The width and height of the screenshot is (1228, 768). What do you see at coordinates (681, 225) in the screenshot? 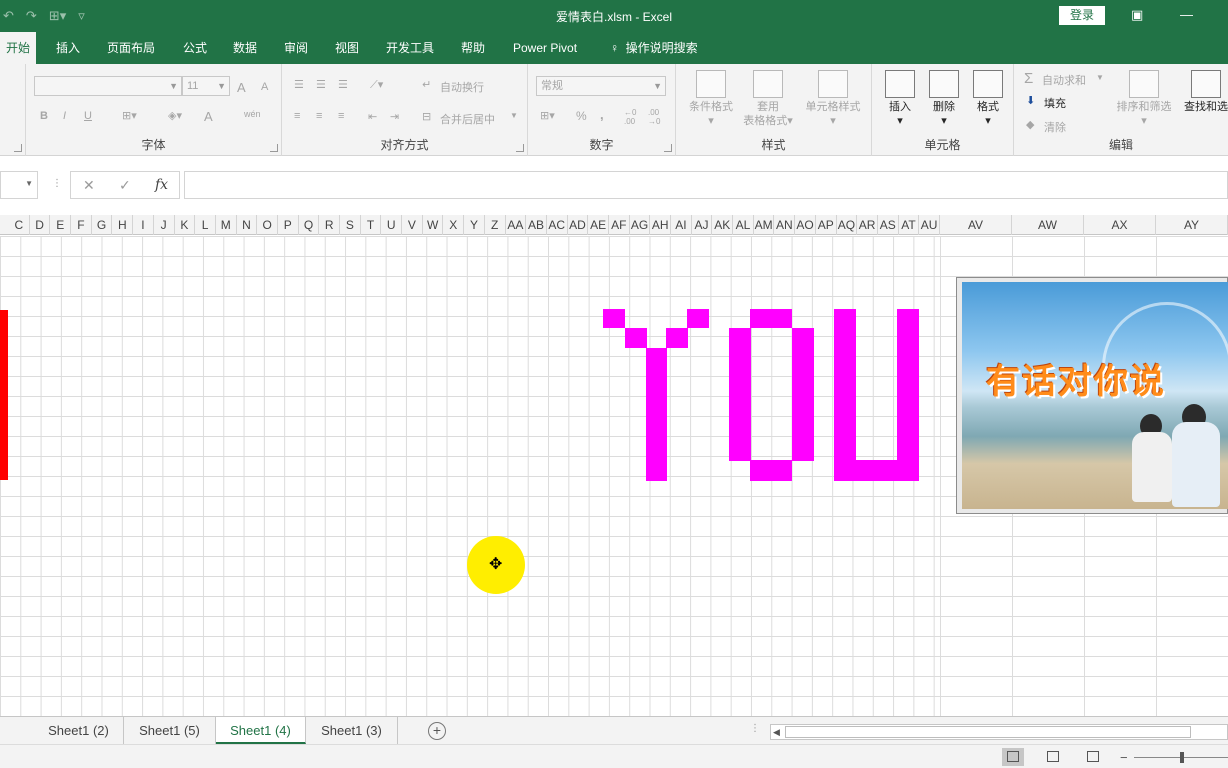
I see `column-header: AI` at bounding box center [681, 225].